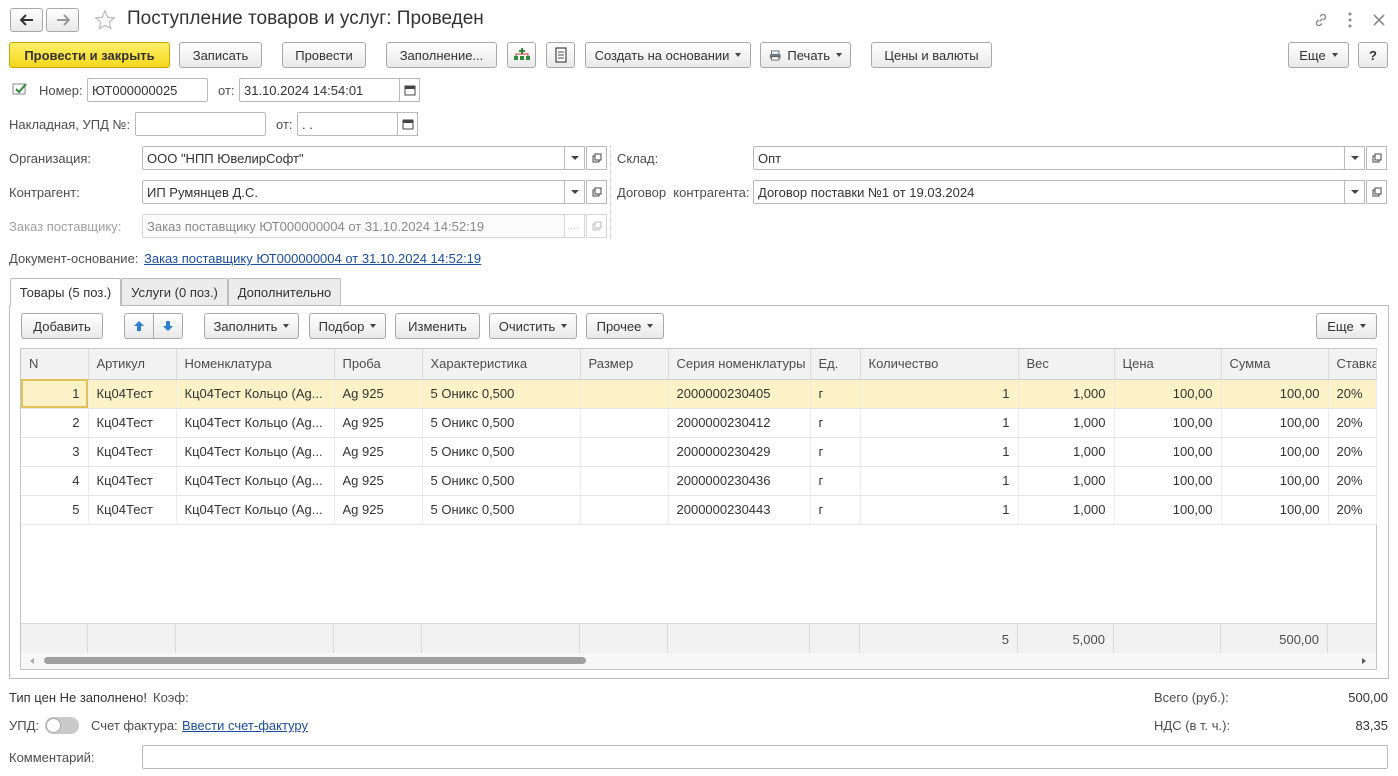 This screenshot has width=1398, height=776. I want to click on scroll-right-icon, so click(1364, 661).